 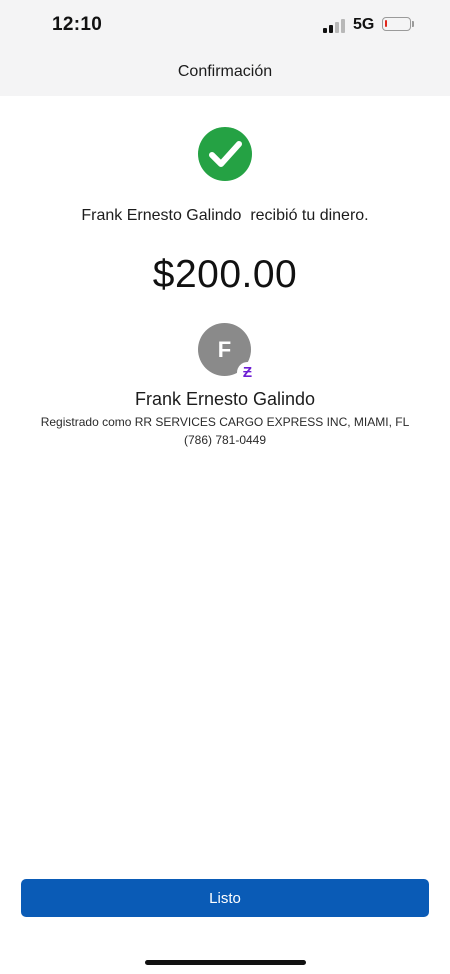 I want to click on status-time: 12:10, so click(x=77, y=24).